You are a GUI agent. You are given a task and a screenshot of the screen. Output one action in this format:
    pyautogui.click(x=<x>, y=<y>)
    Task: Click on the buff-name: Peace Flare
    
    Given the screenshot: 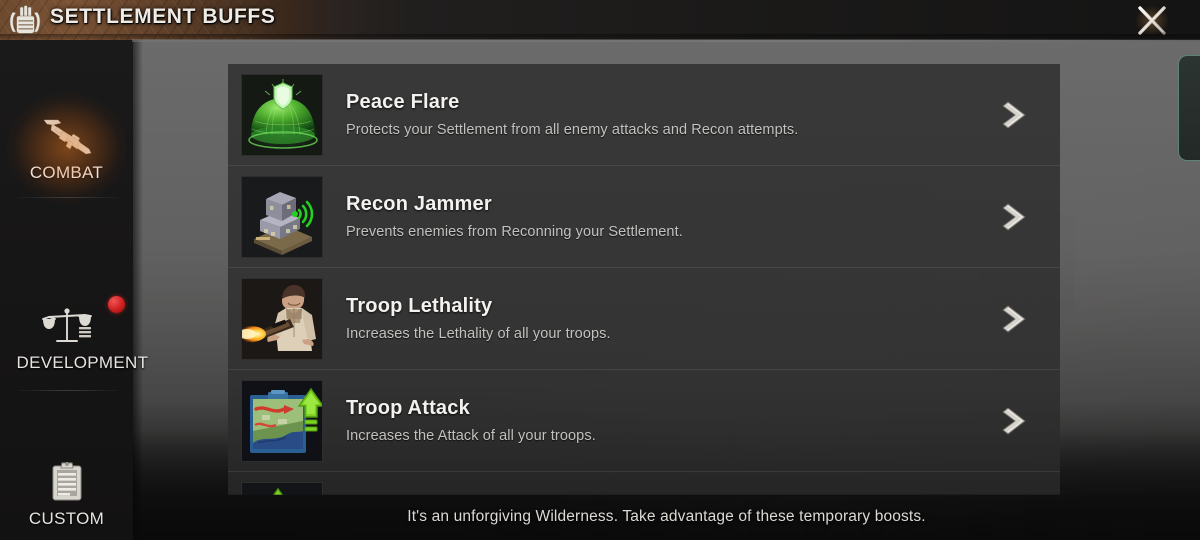 What is the action you would take?
    pyautogui.click(x=403, y=102)
    